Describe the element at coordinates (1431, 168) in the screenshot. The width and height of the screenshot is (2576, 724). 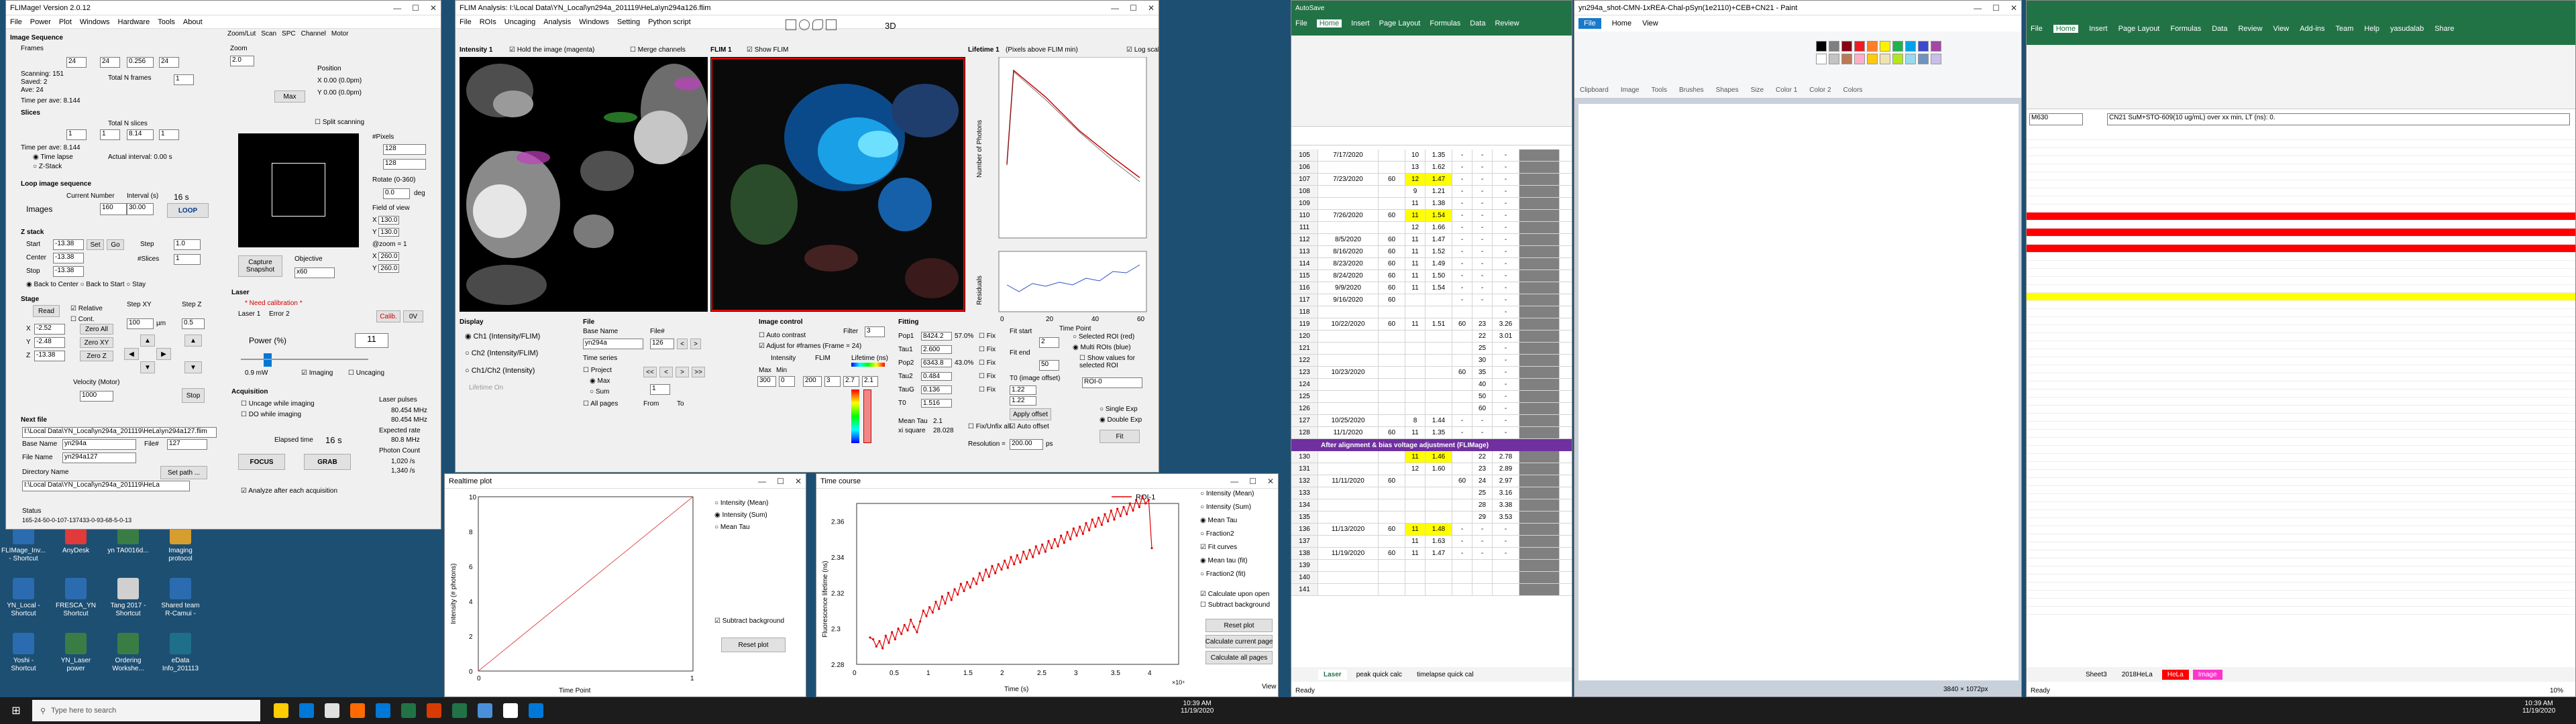
I see `table-row: 106 13 1.62- - -` at that location.